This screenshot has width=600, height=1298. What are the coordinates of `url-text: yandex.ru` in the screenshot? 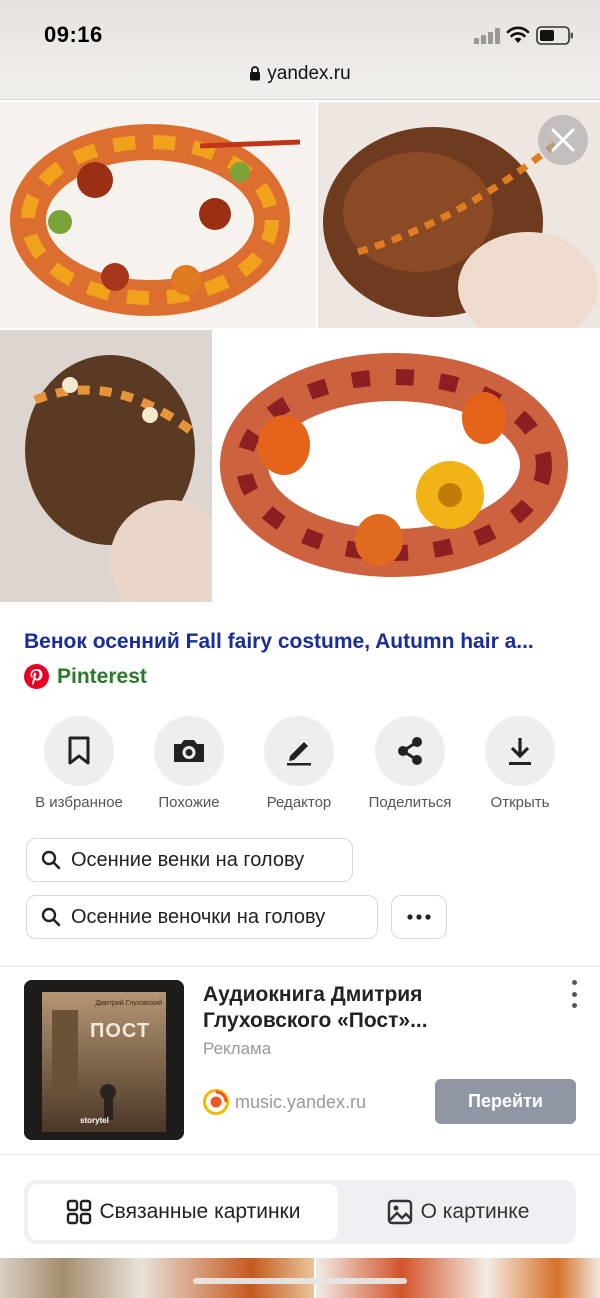 It's located at (309, 73).